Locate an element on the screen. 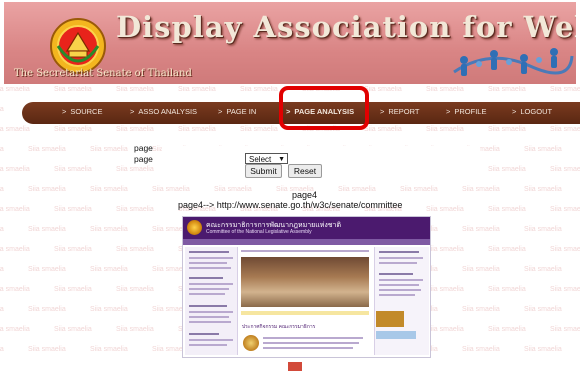 The image size is (580, 371). nav-label: ASSO ANALYSIS is located at coordinates (168, 111).